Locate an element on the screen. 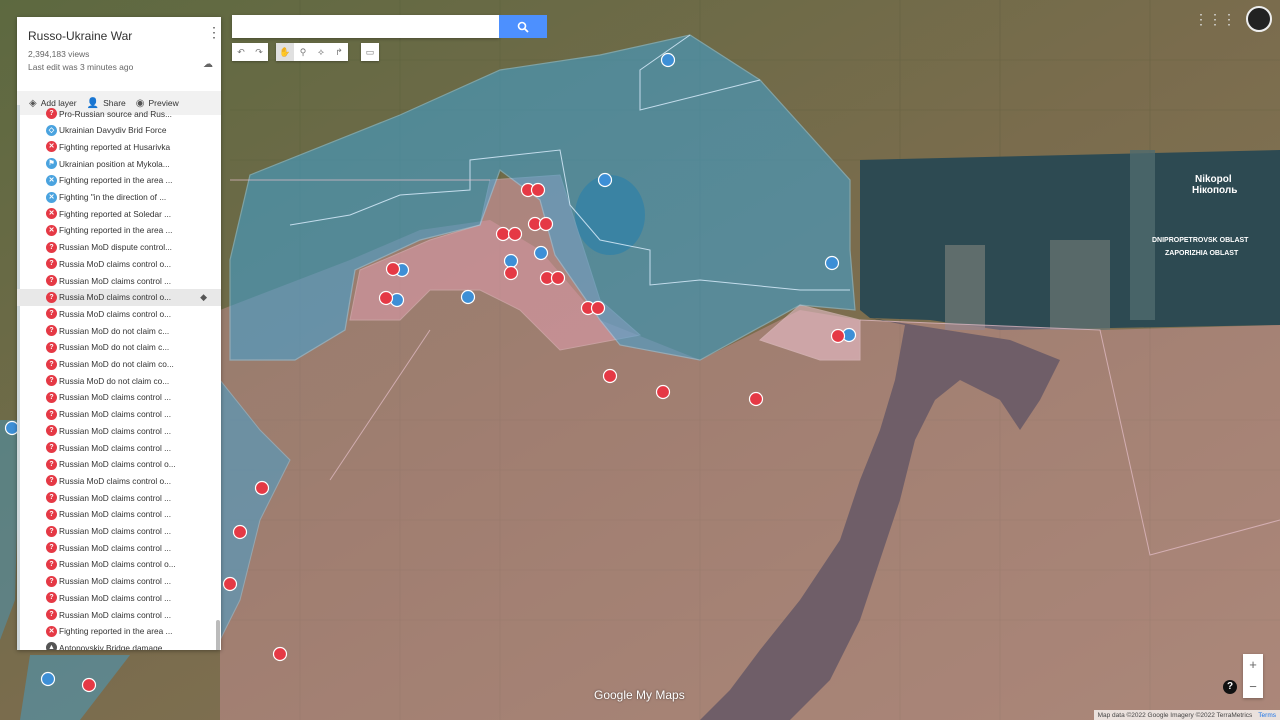 The image size is (1280, 720). marker-icon: ⚲ is located at coordinates (303, 52).